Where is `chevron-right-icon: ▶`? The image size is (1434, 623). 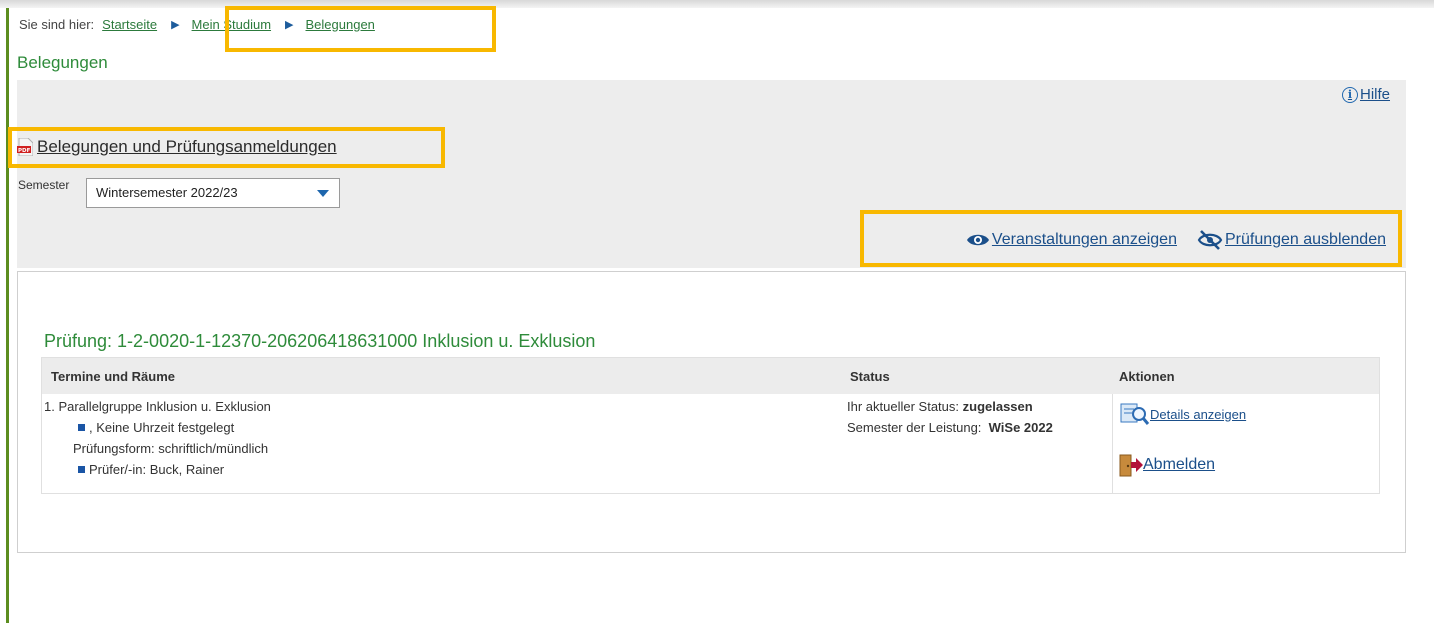 chevron-right-icon: ▶ is located at coordinates (175, 25).